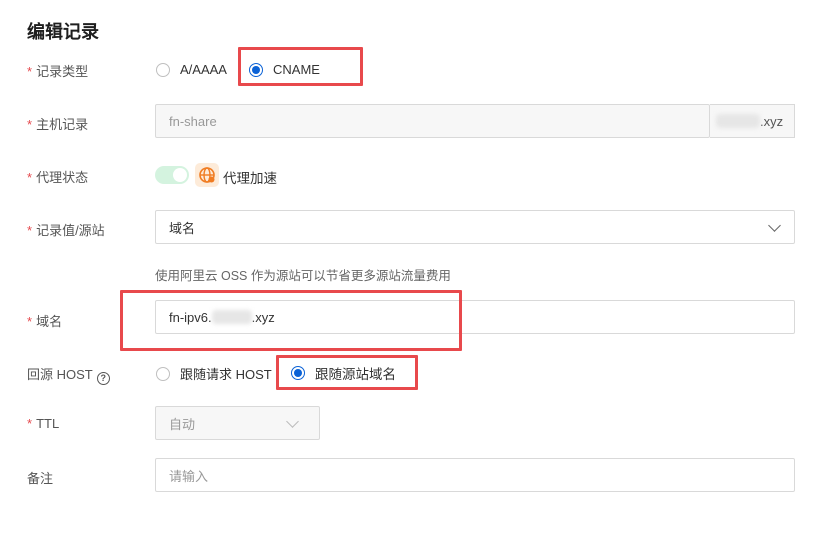  Describe the element at coordinates (296, 69) in the screenshot. I see `radio-cname-label: CNAME` at that location.